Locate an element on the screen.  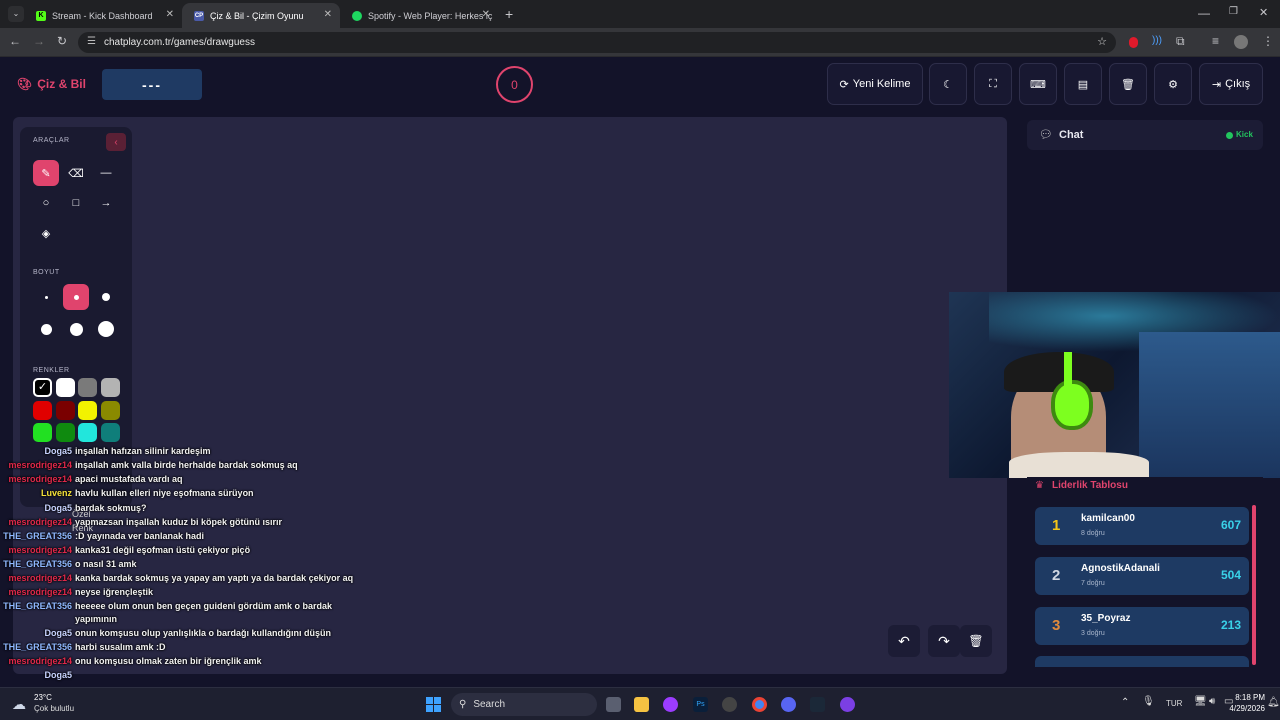
discord-icon is located at coordinates (788, 704).